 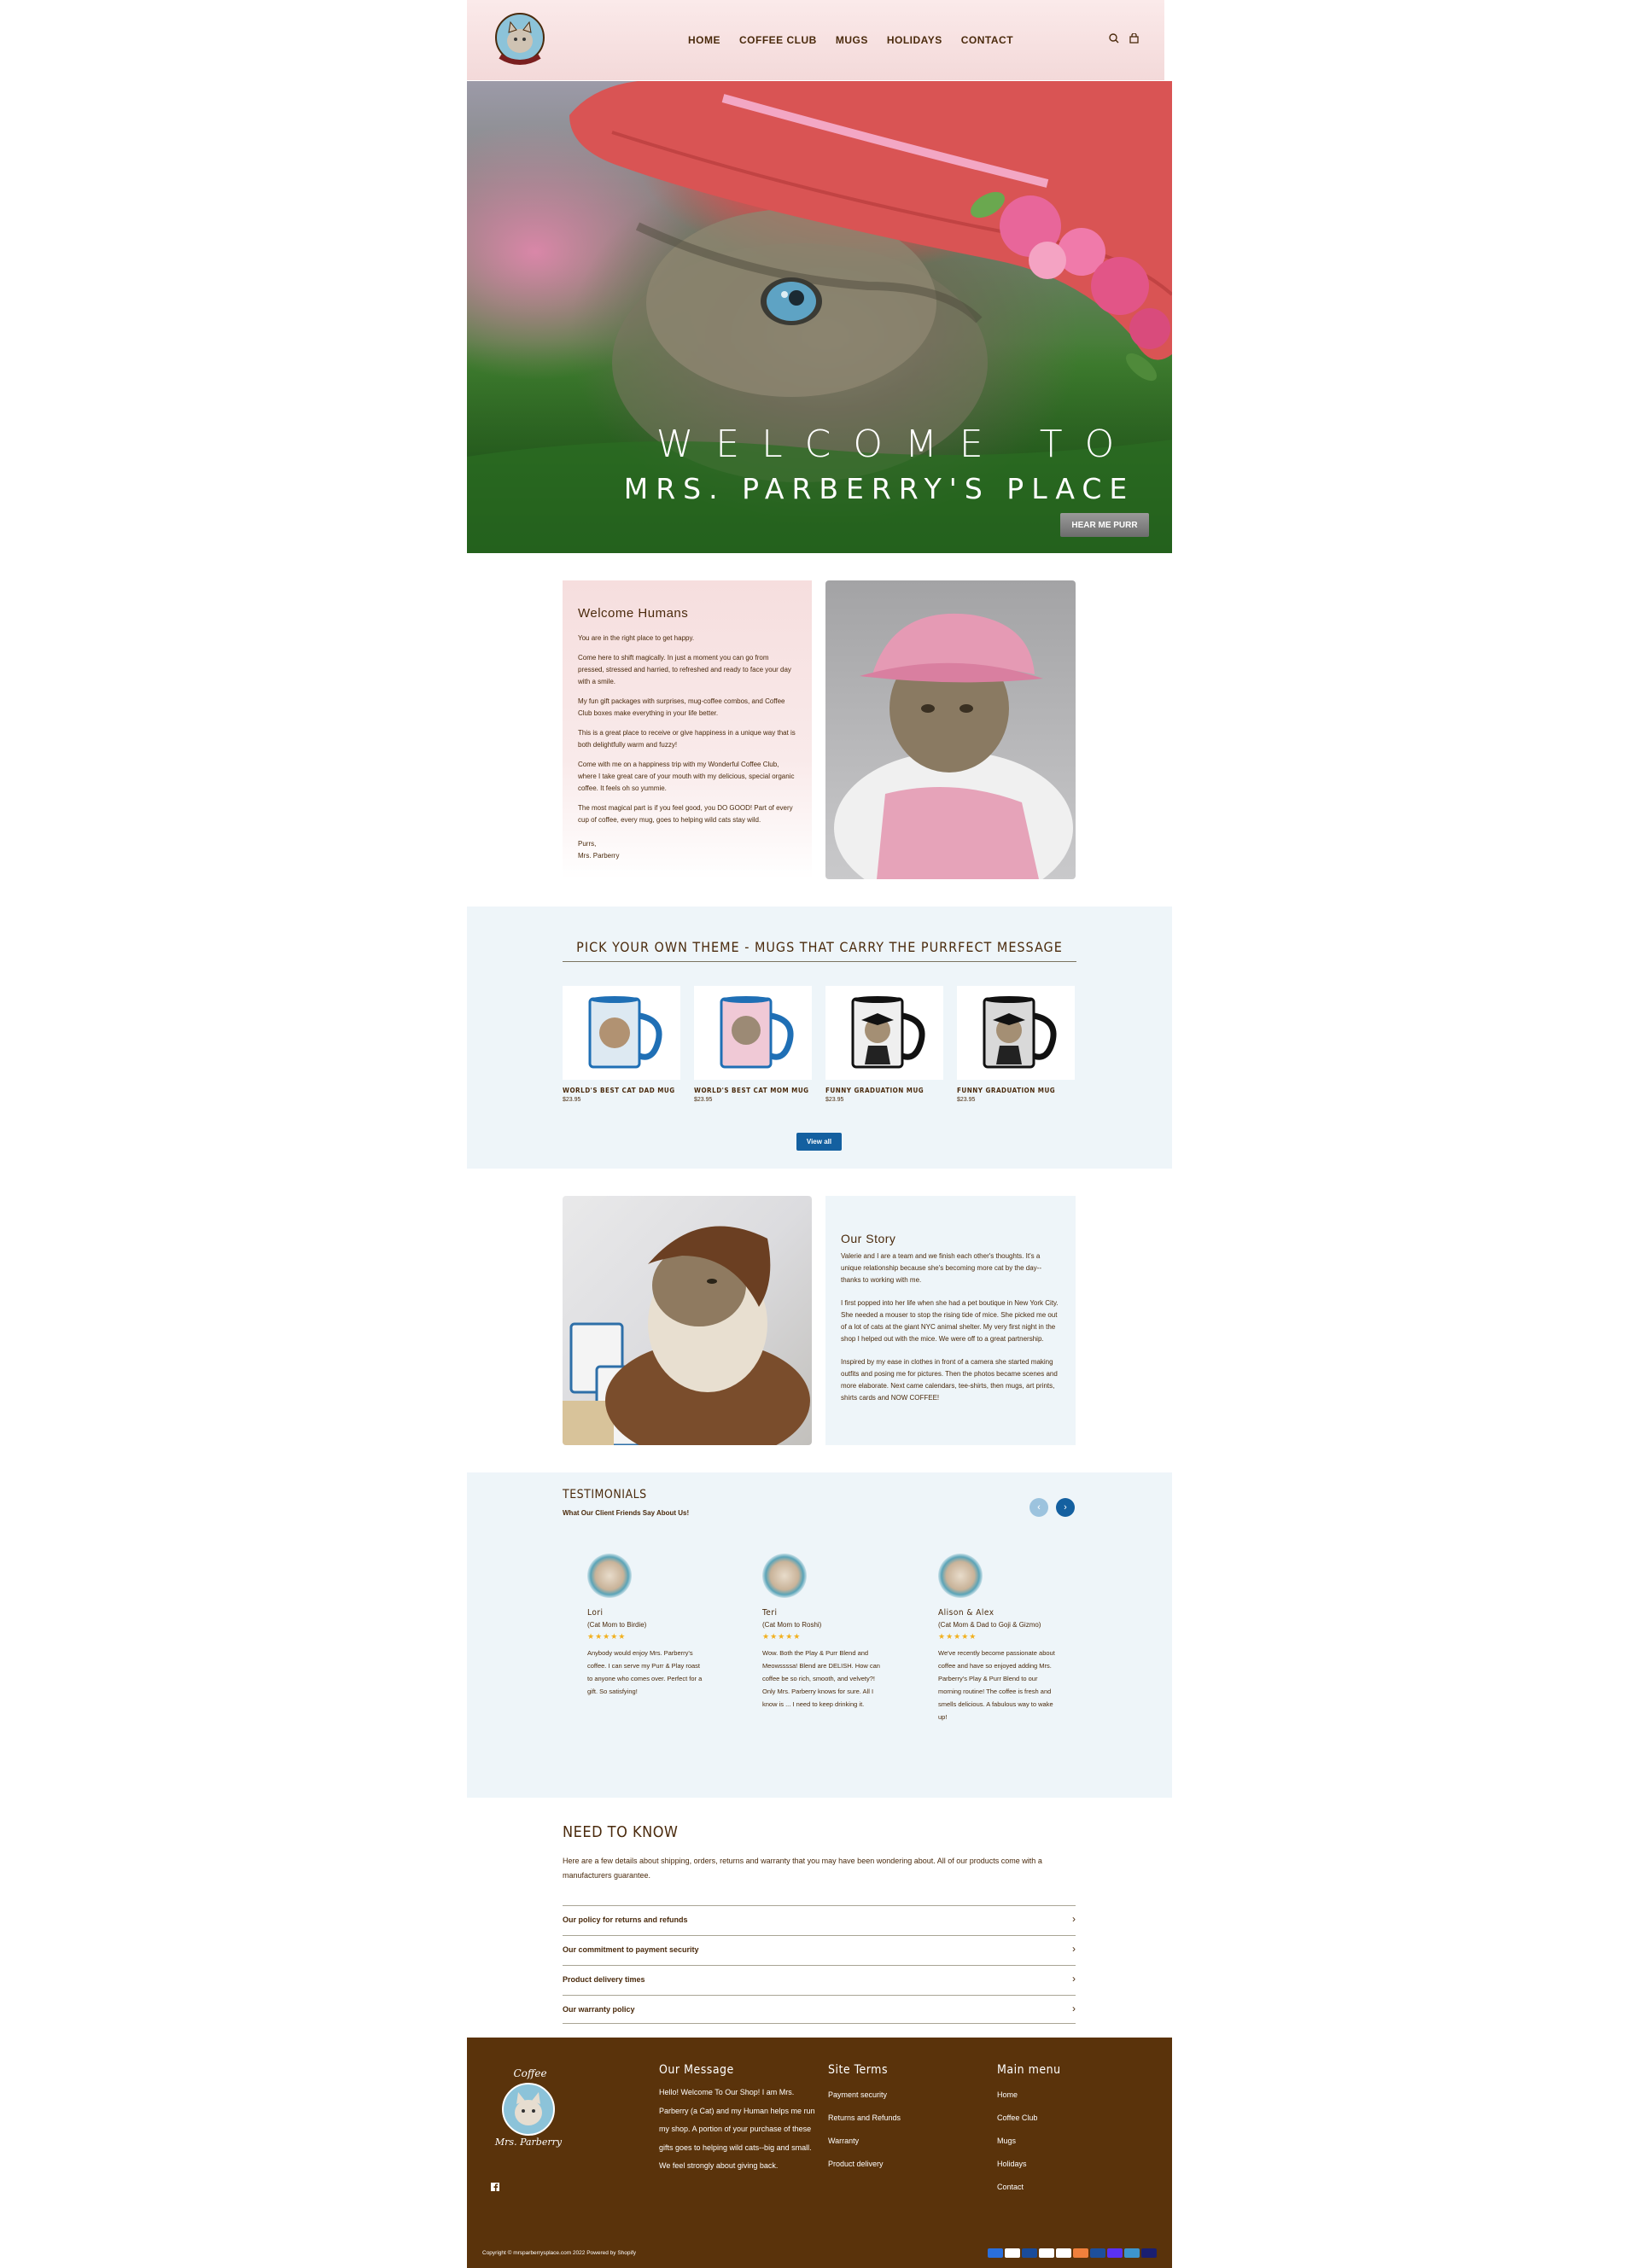 I want to click on nav-holidays: HOLIDAYS, so click(x=914, y=40).